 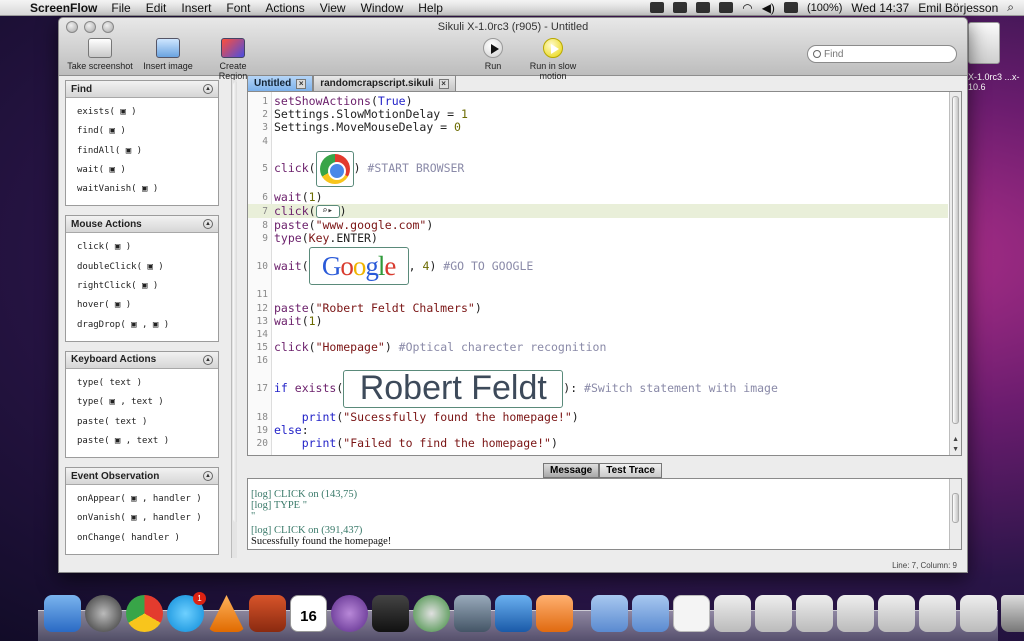 I want to click on search-input, so click(x=884, y=54).